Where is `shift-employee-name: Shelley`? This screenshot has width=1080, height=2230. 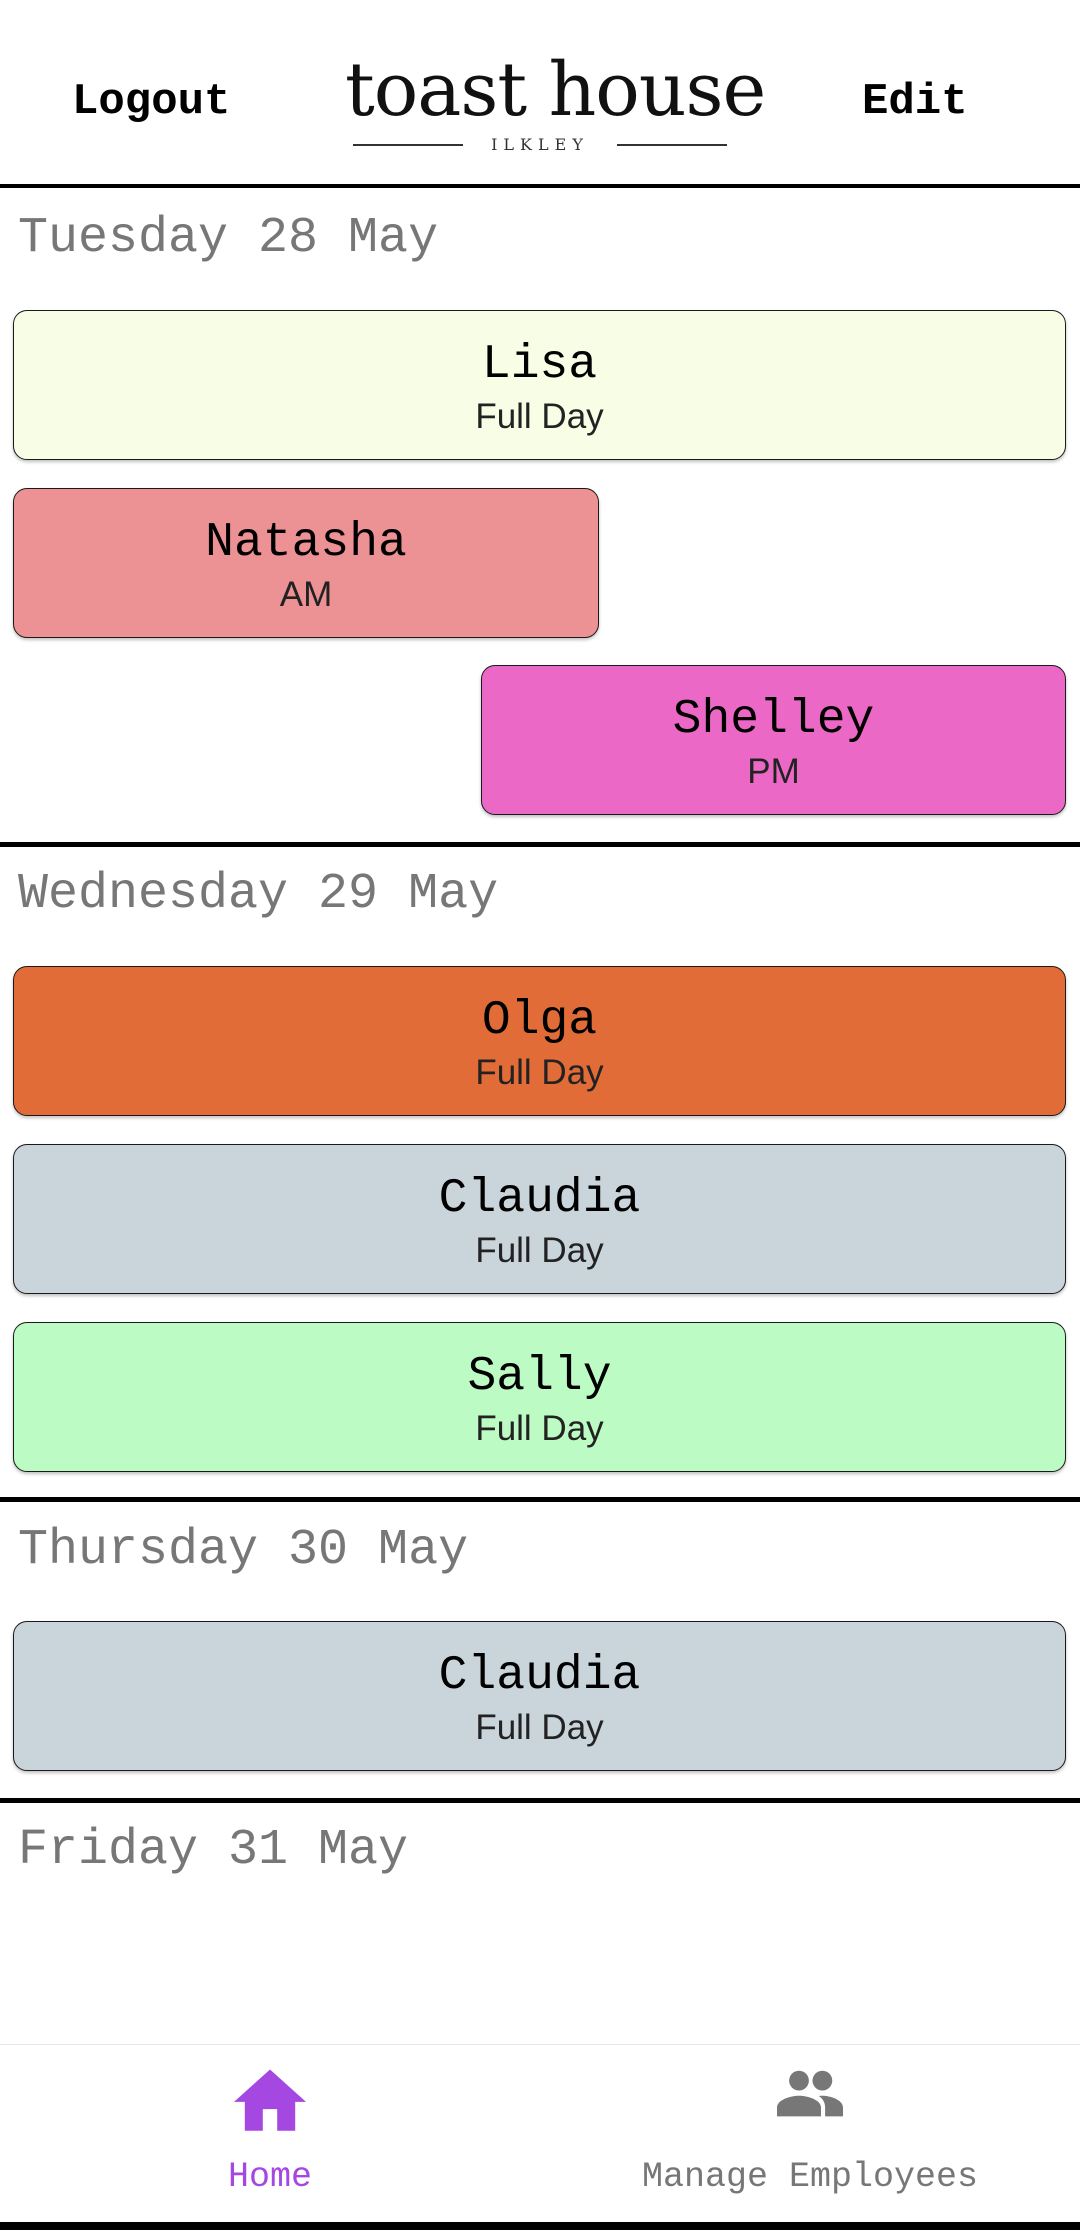
shift-employee-name: Shelley is located at coordinates (773, 720).